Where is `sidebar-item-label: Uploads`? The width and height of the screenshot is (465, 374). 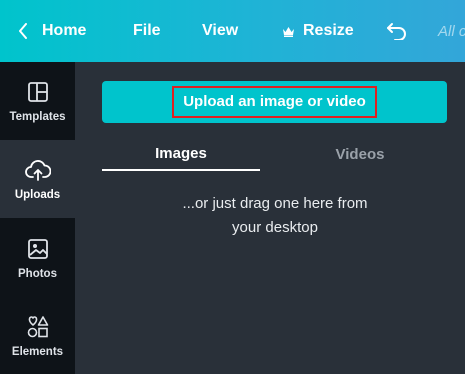
sidebar-item-label: Uploads is located at coordinates (37, 195).